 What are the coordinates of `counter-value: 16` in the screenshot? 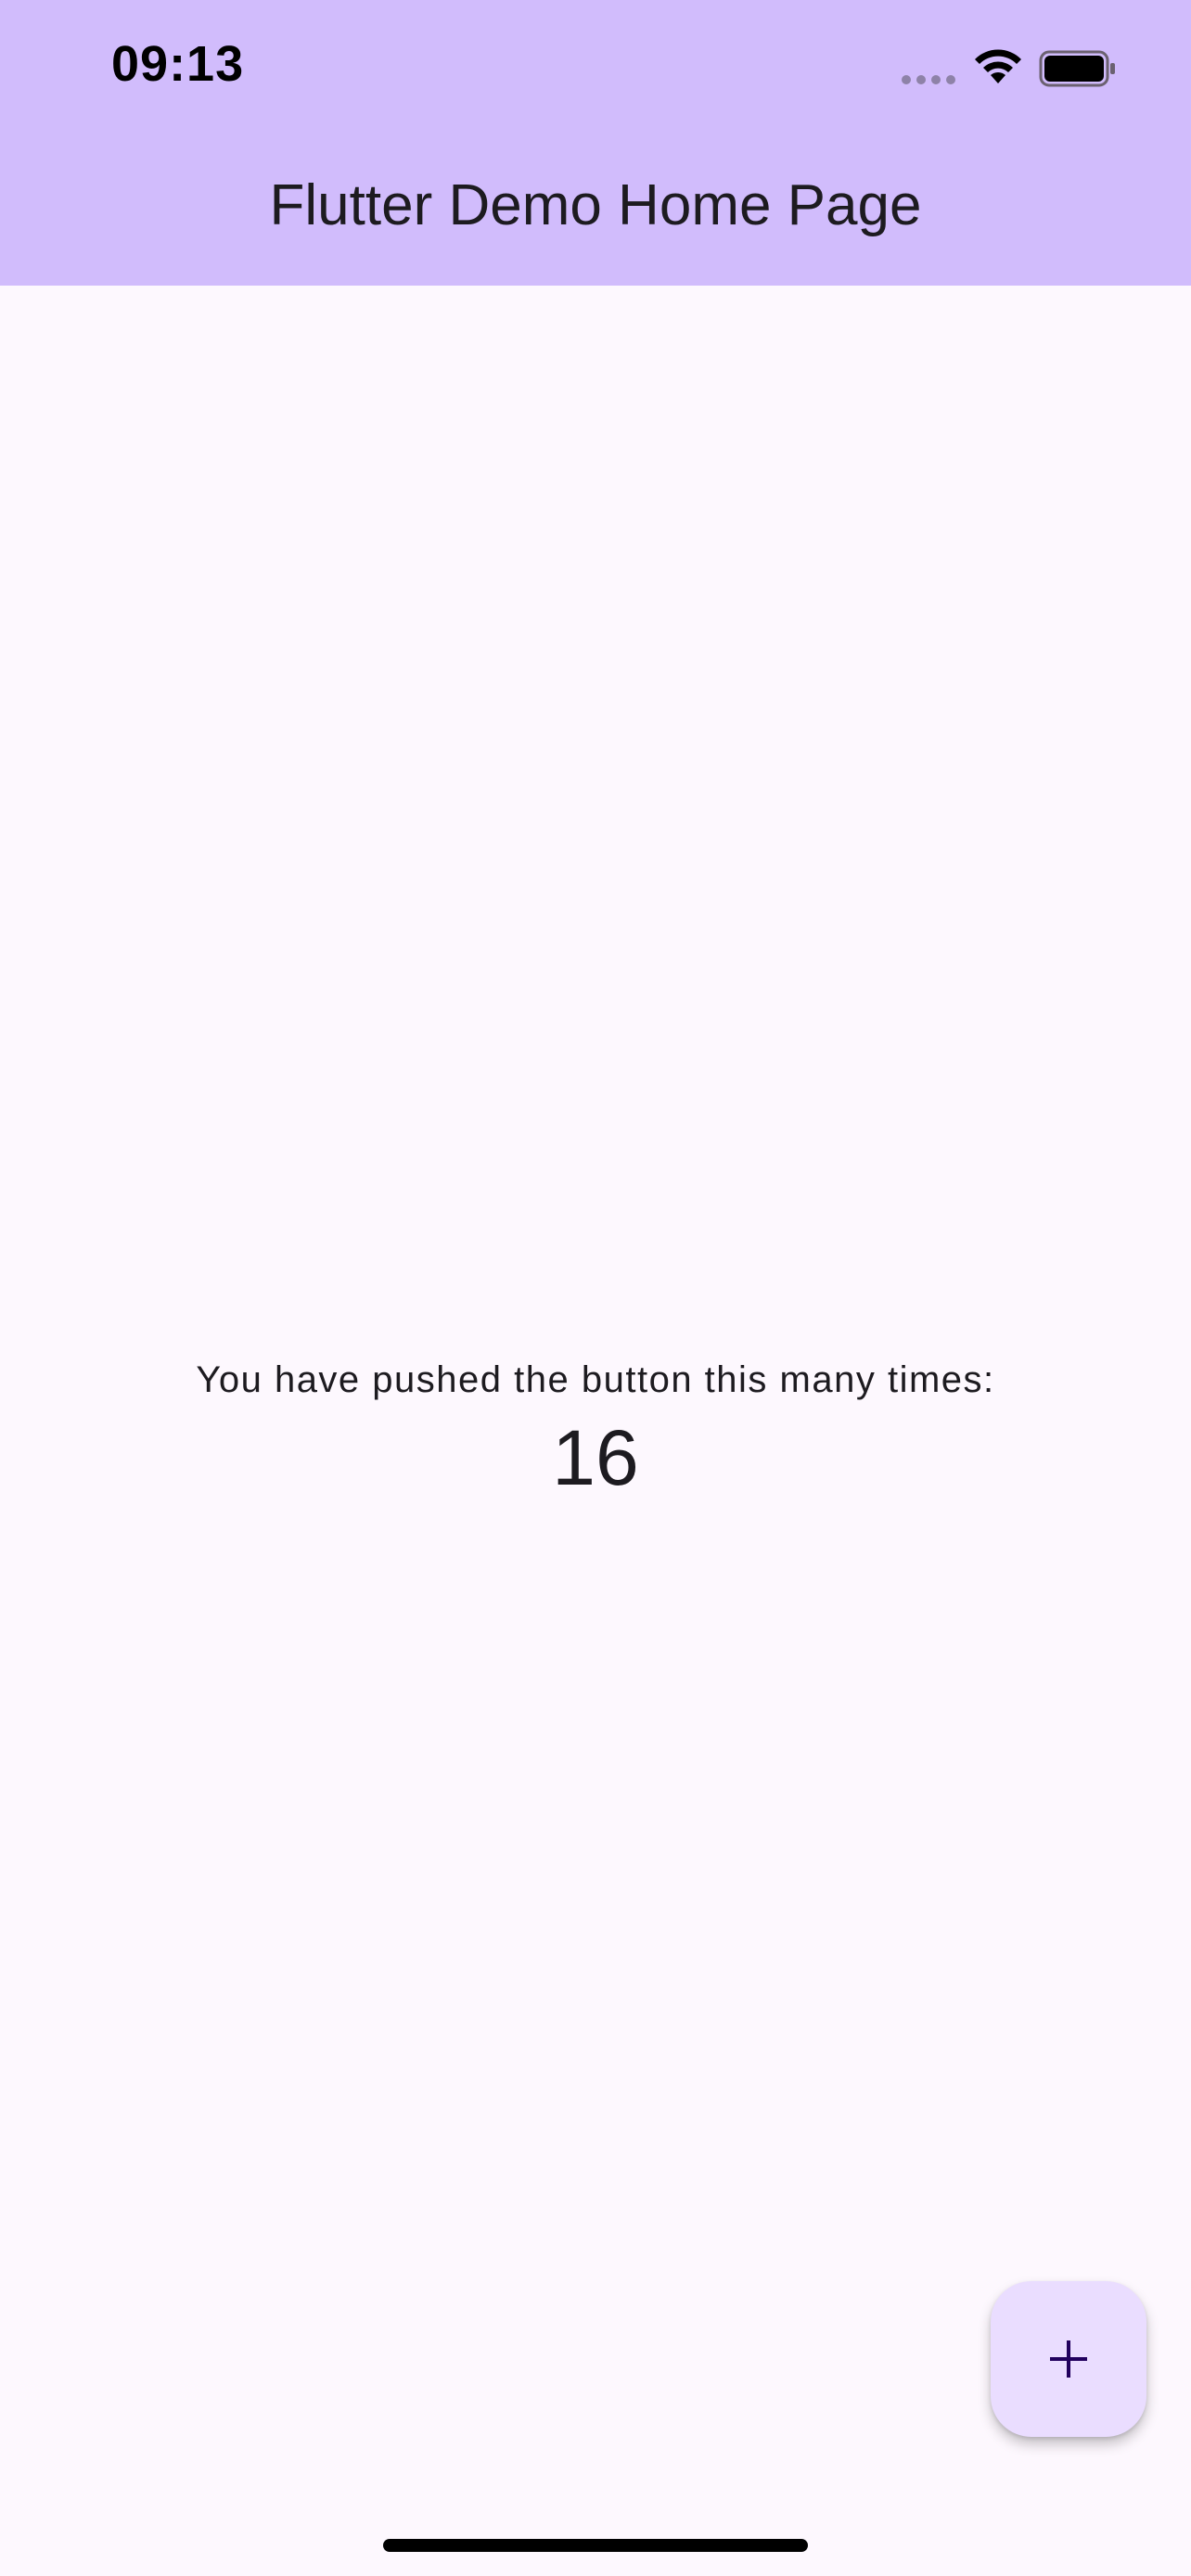 It's located at (595, 1458).